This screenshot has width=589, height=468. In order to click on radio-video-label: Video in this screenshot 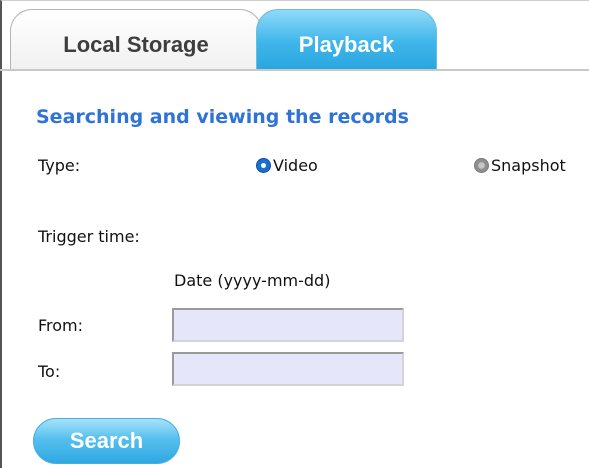, I will do `click(295, 165)`.